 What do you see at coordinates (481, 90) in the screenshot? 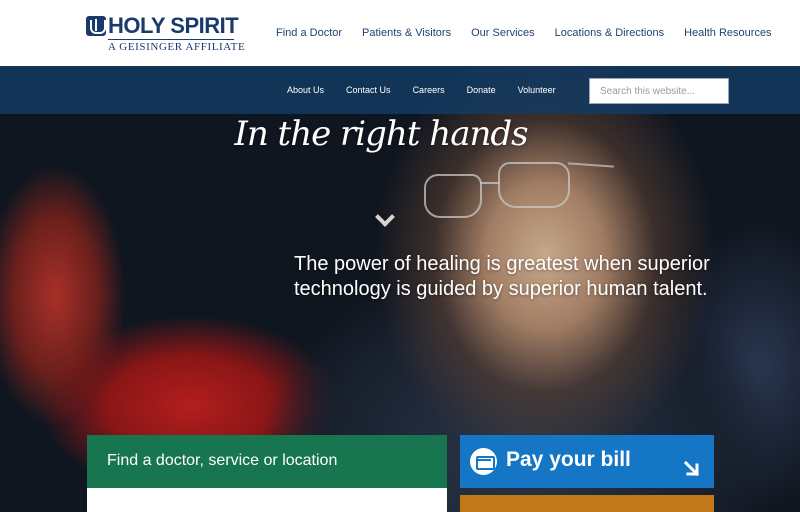
I see `subnav-donate: Donate` at bounding box center [481, 90].